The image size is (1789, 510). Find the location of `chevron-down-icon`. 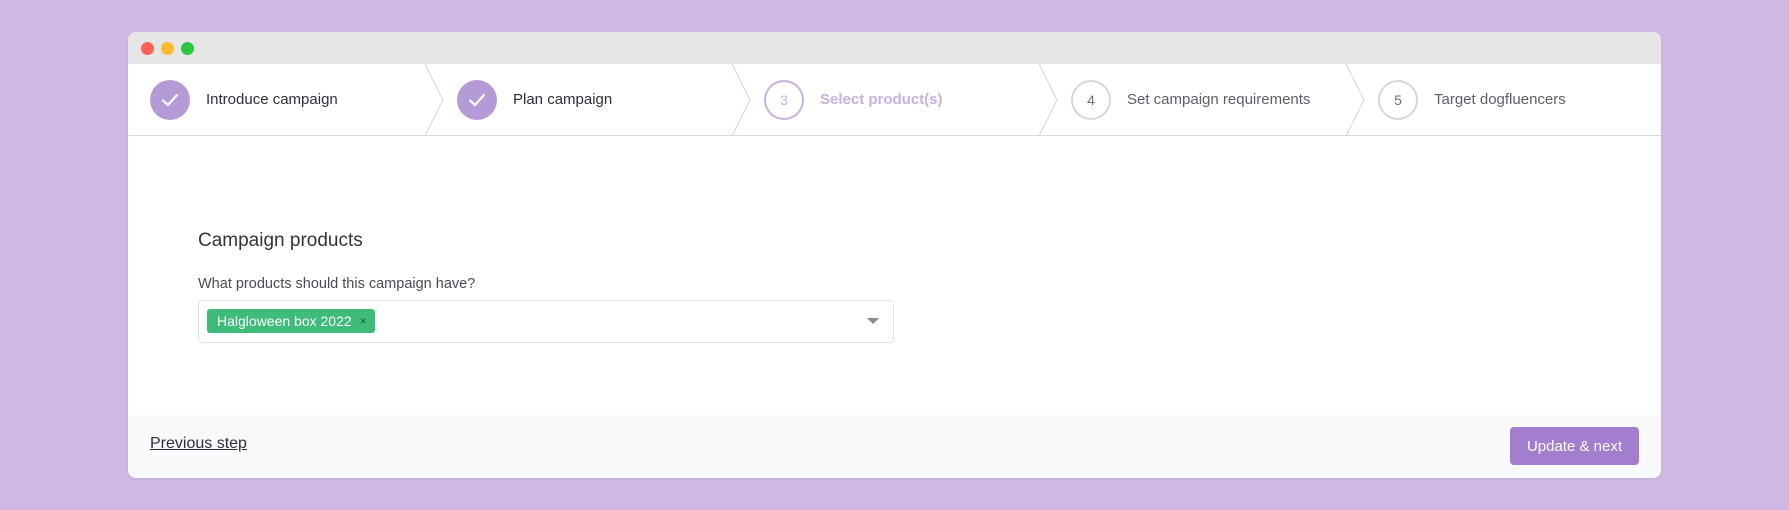

chevron-down-icon is located at coordinates (873, 321).